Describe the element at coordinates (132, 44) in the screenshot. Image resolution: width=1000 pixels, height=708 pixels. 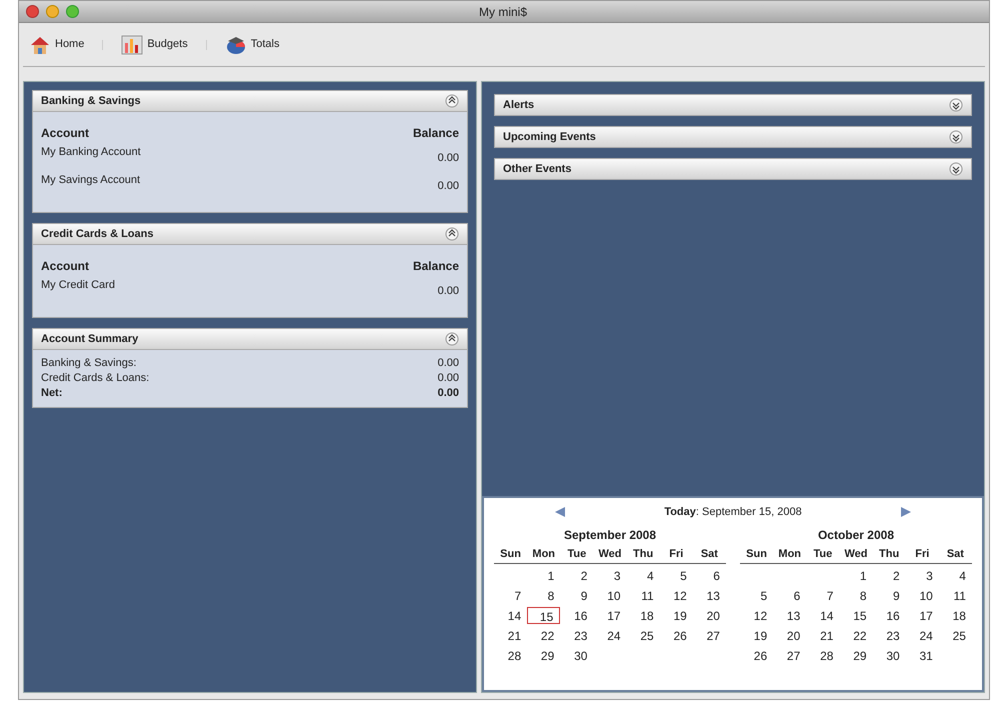
I see `bar-chart-icon` at that location.